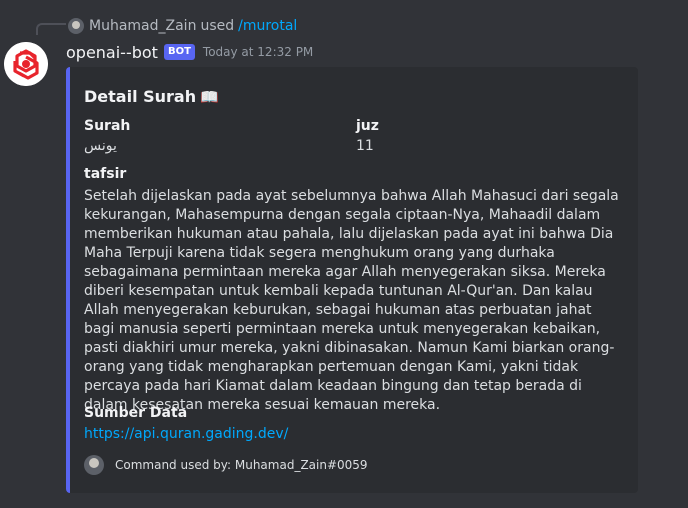 This screenshot has height=508, width=688. I want to click on embed-footer: Command used by: Muhamad_Zain#0059, so click(226, 465).